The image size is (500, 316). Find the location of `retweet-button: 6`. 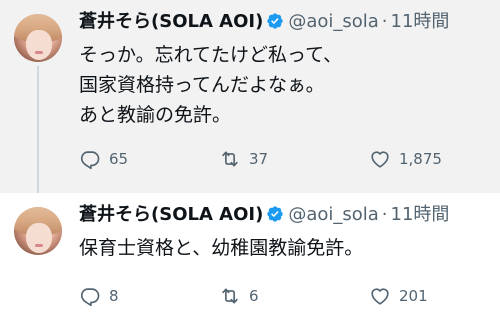

retweet-button: 6 is located at coordinates (239, 296).